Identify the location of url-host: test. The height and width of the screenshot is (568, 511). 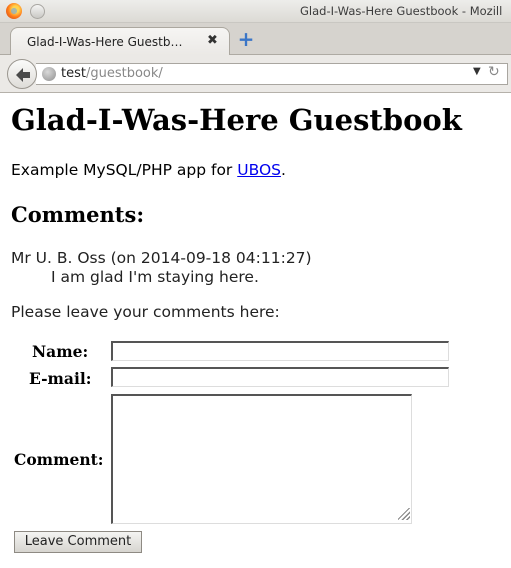
(73, 73).